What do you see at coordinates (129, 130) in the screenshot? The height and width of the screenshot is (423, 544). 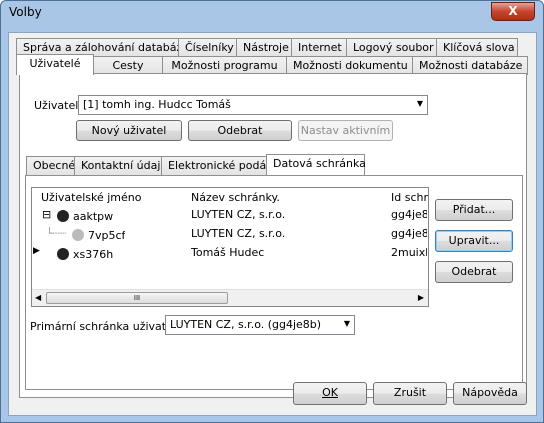 I see `new-user-button: Nový uživatel` at bounding box center [129, 130].